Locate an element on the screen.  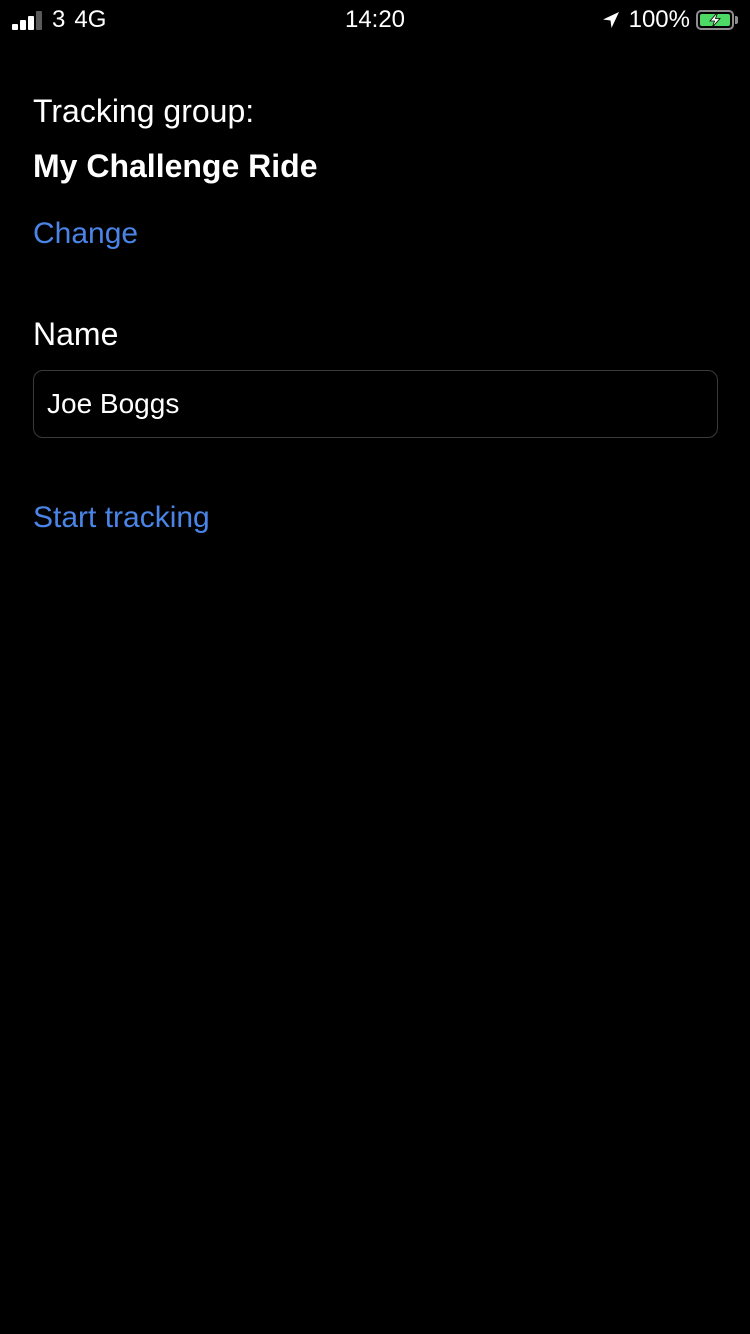
name-label: Name is located at coordinates (76, 334).